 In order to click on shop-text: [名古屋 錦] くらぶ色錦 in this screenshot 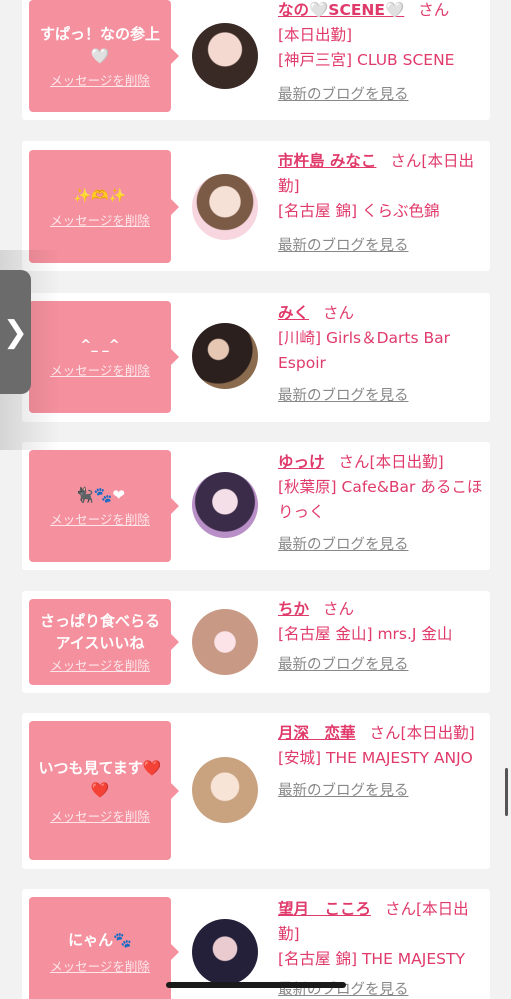, I will do `click(359, 211)`.